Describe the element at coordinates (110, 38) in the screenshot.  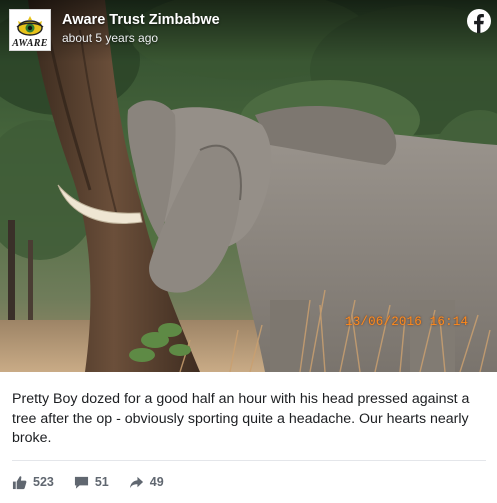
I see `post-timestamp: about 5 years ago` at that location.